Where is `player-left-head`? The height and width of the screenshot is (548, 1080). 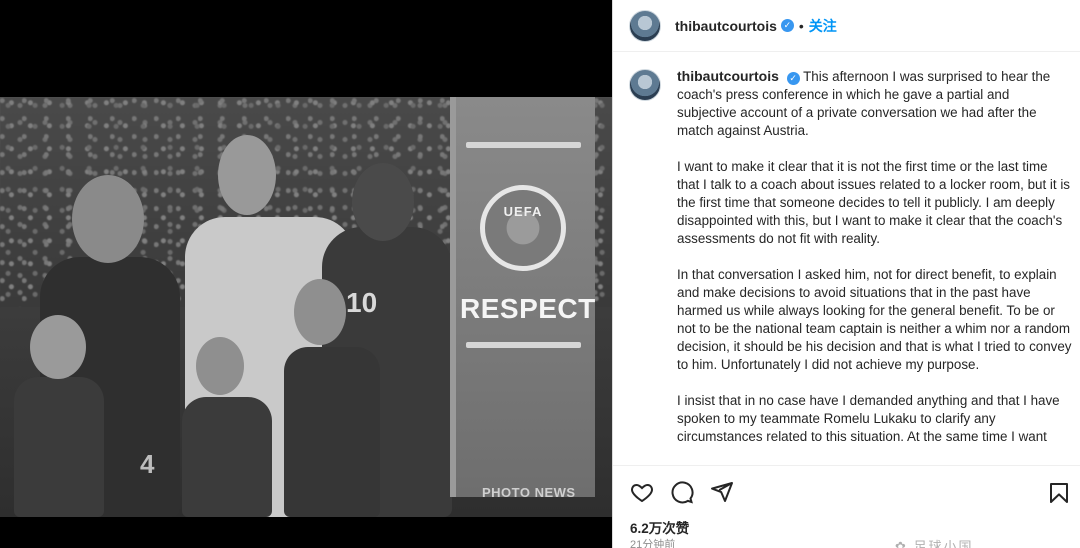 player-left-head is located at coordinates (108, 219).